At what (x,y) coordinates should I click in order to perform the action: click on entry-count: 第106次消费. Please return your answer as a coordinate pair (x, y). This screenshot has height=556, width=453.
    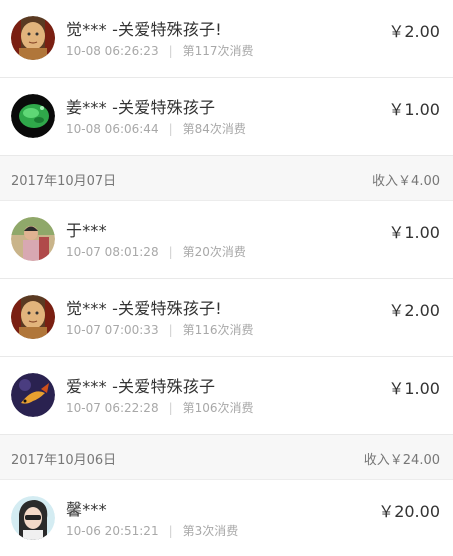
    Looking at the image, I should click on (218, 408).